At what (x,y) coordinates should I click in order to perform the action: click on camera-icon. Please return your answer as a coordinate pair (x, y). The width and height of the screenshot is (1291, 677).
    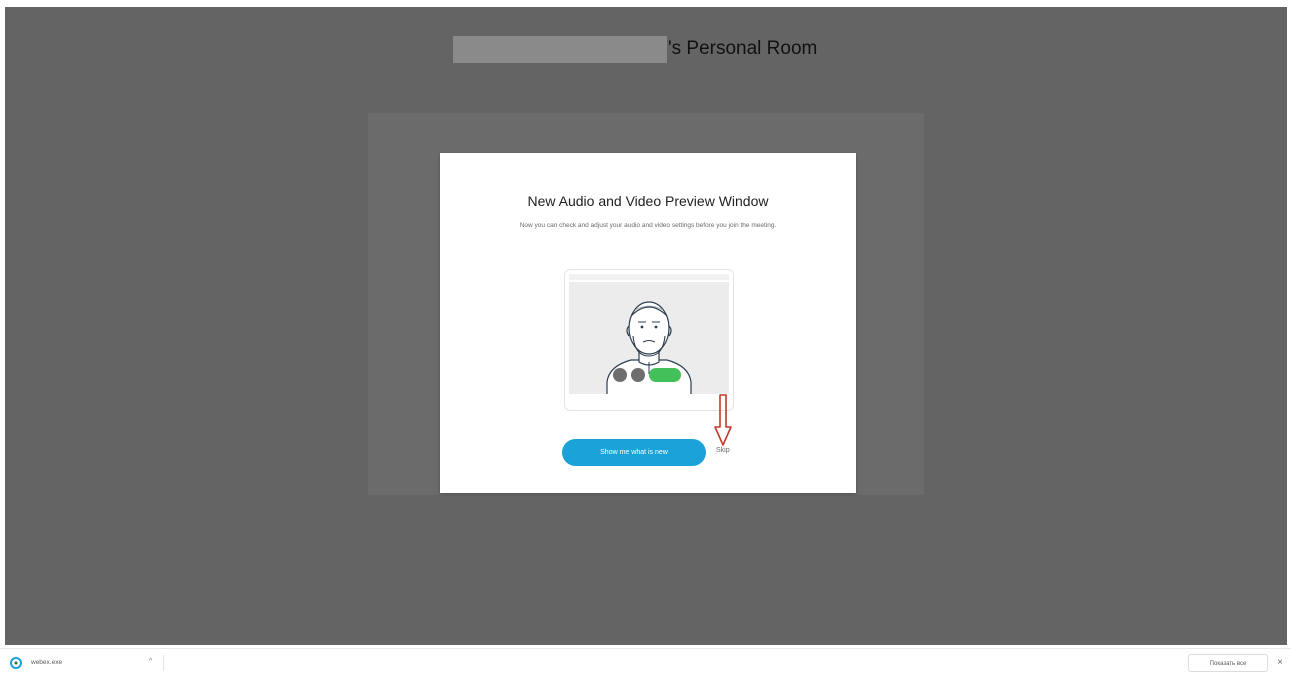
    Looking at the image, I should click on (638, 375).